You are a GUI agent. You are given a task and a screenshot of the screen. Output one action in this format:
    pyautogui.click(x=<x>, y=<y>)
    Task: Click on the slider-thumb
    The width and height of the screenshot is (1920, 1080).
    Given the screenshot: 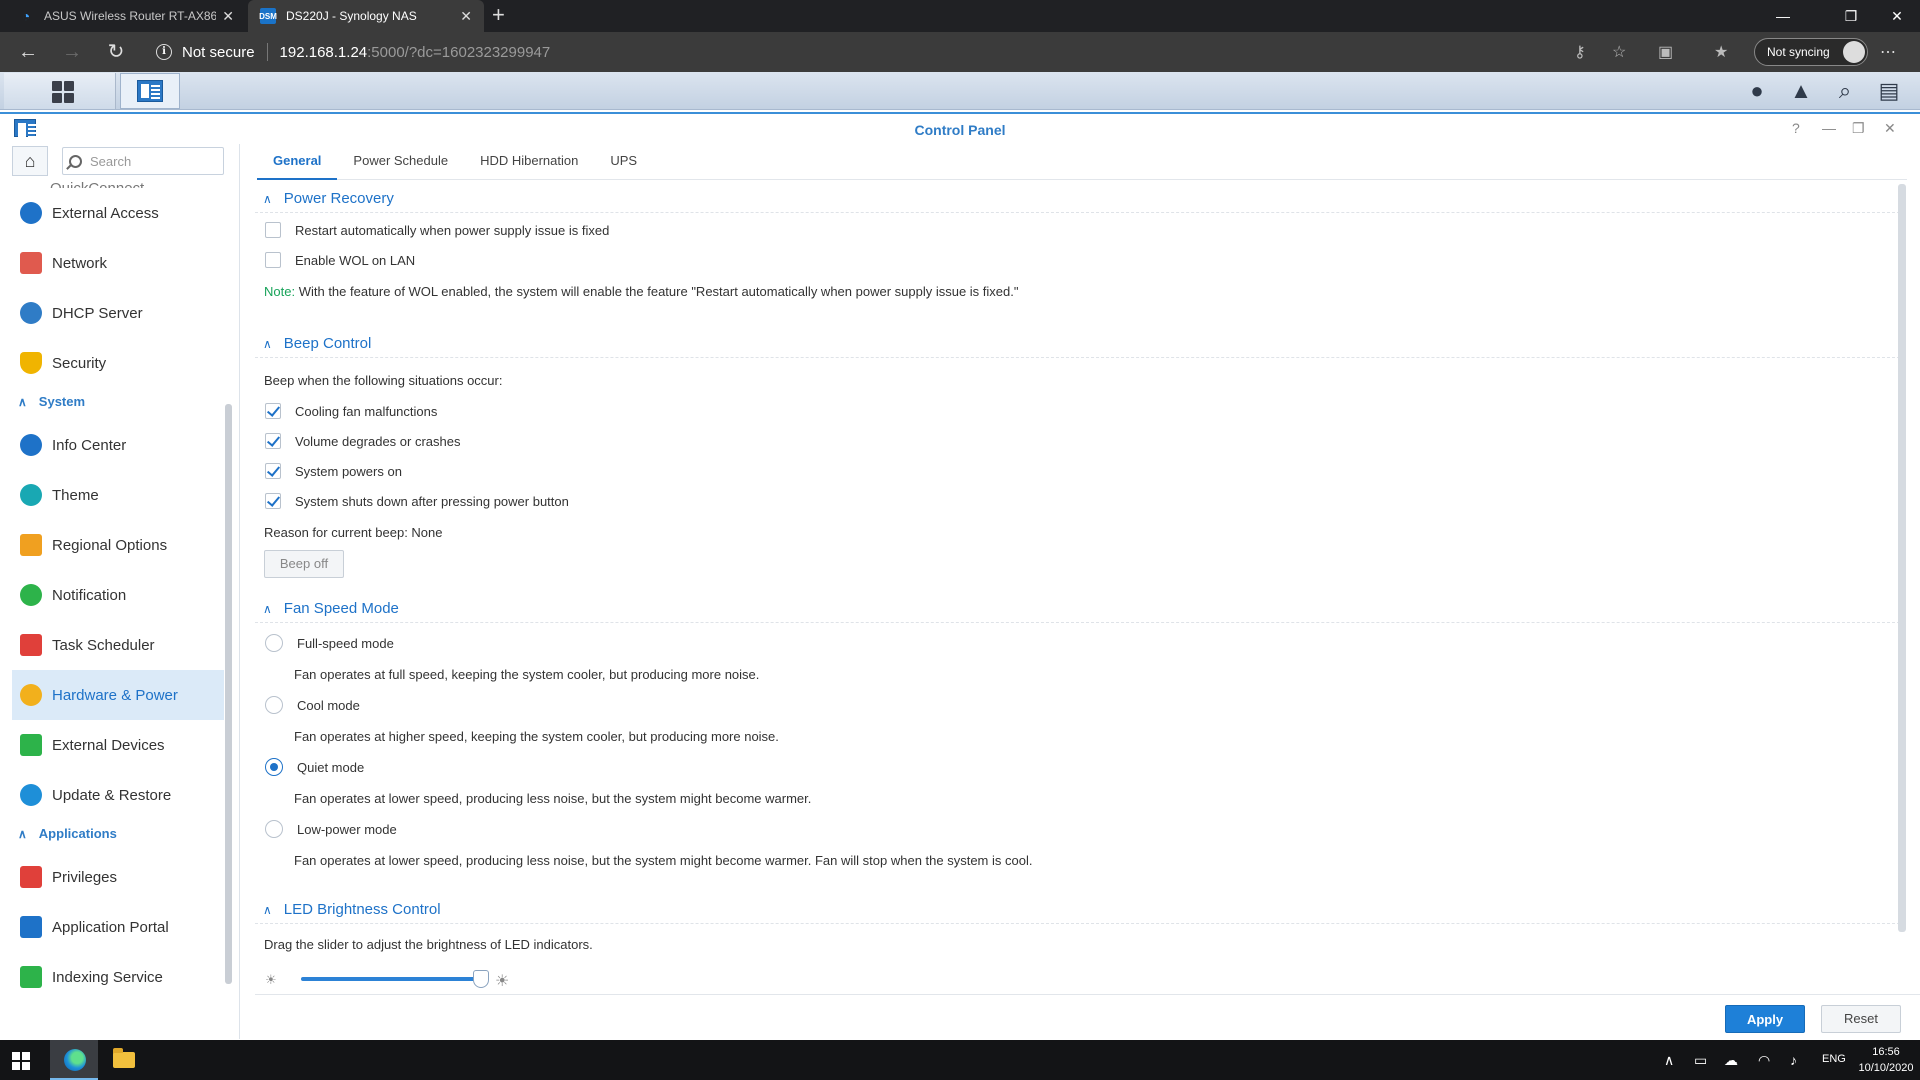 What is the action you would take?
    pyautogui.click(x=481, y=979)
    